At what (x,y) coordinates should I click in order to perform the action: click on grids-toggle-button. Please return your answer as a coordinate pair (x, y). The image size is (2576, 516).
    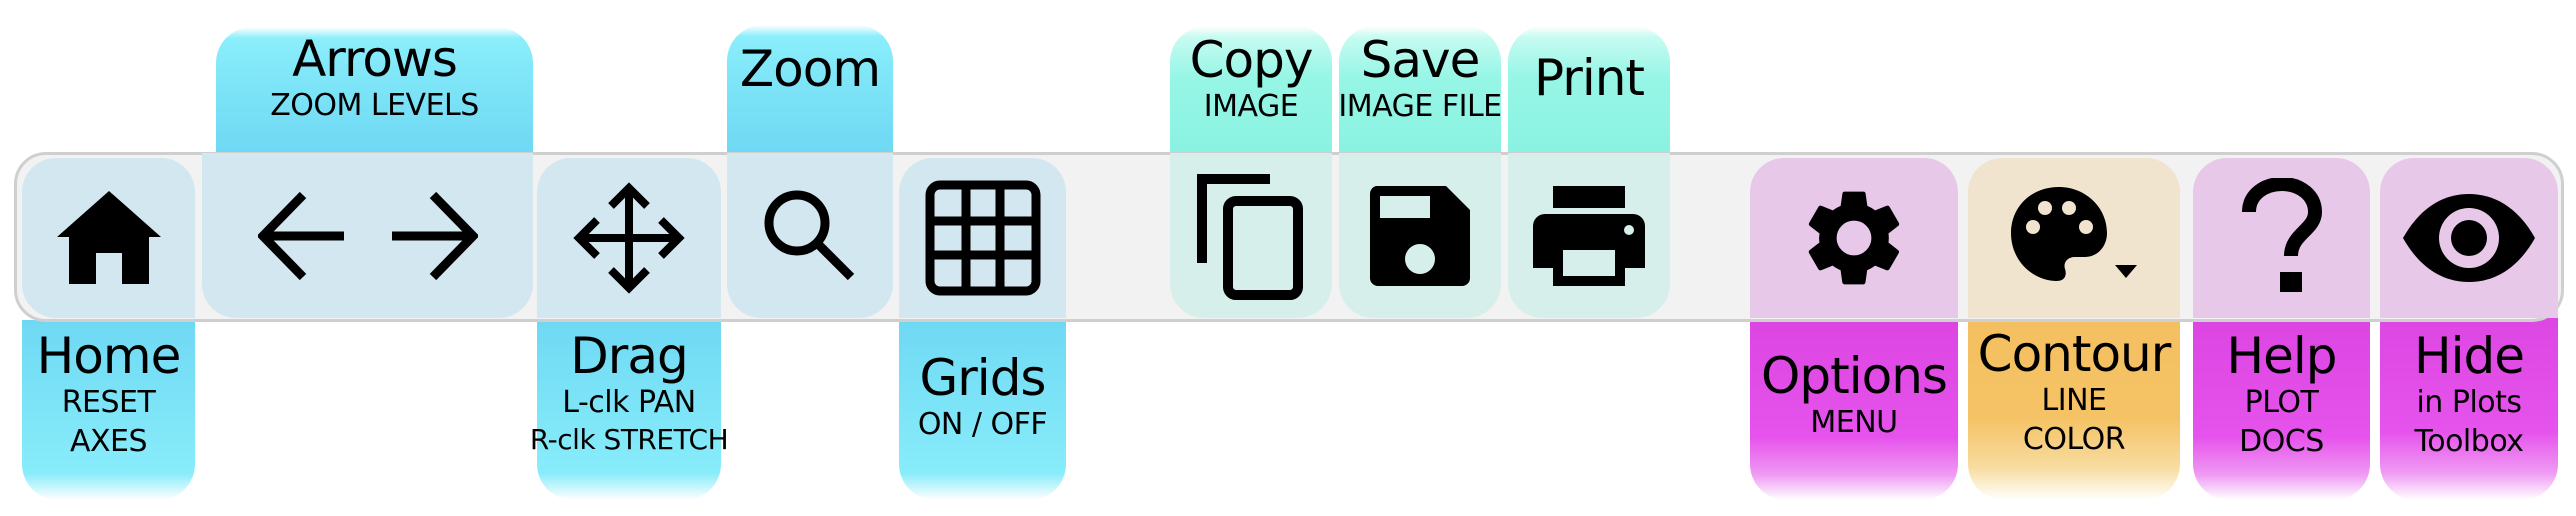
    Looking at the image, I should click on (982, 238).